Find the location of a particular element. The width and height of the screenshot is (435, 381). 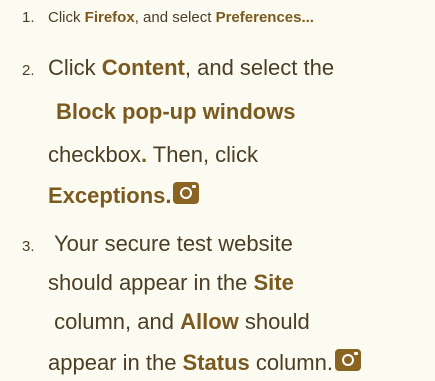

step-3-text-3: , and is located at coordinates (153, 321).